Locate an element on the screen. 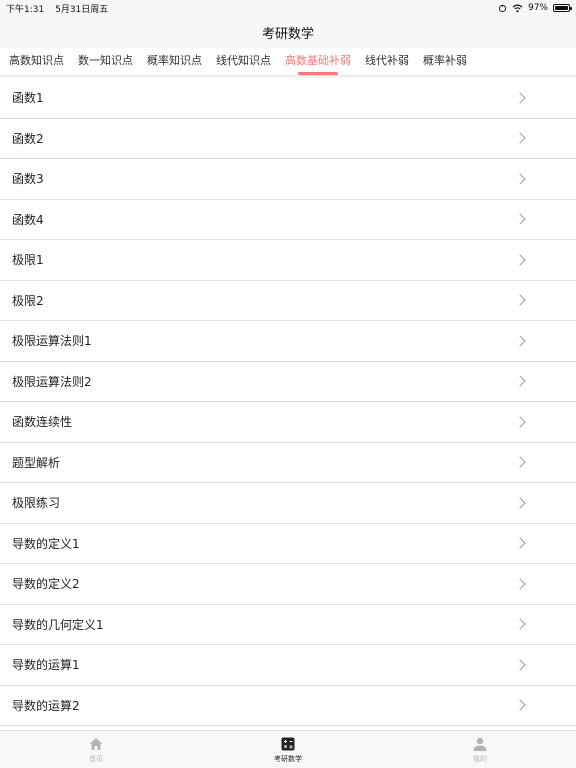 The width and height of the screenshot is (576, 768). page-title: 考研数学 is located at coordinates (287, 34).